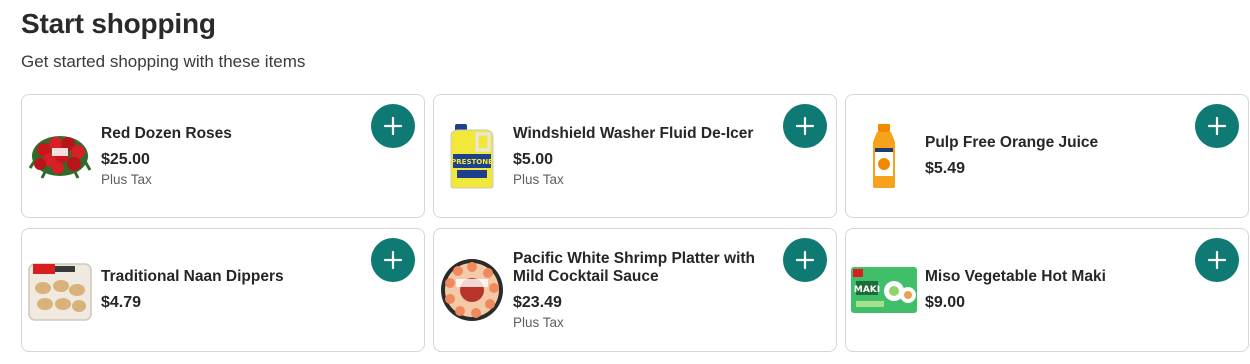  What do you see at coordinates (121, 303) in the screenshot?
I see `product-price: $4.79` at bounding box center [121, 303].